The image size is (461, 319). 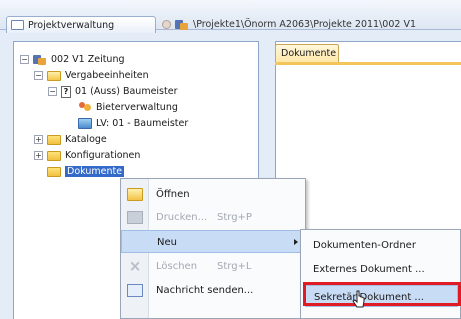 What do you see at coordinates (95, 171) in the screenshot?
I see `tree-node-label: Dokumente` at bounding box center [95, 171].